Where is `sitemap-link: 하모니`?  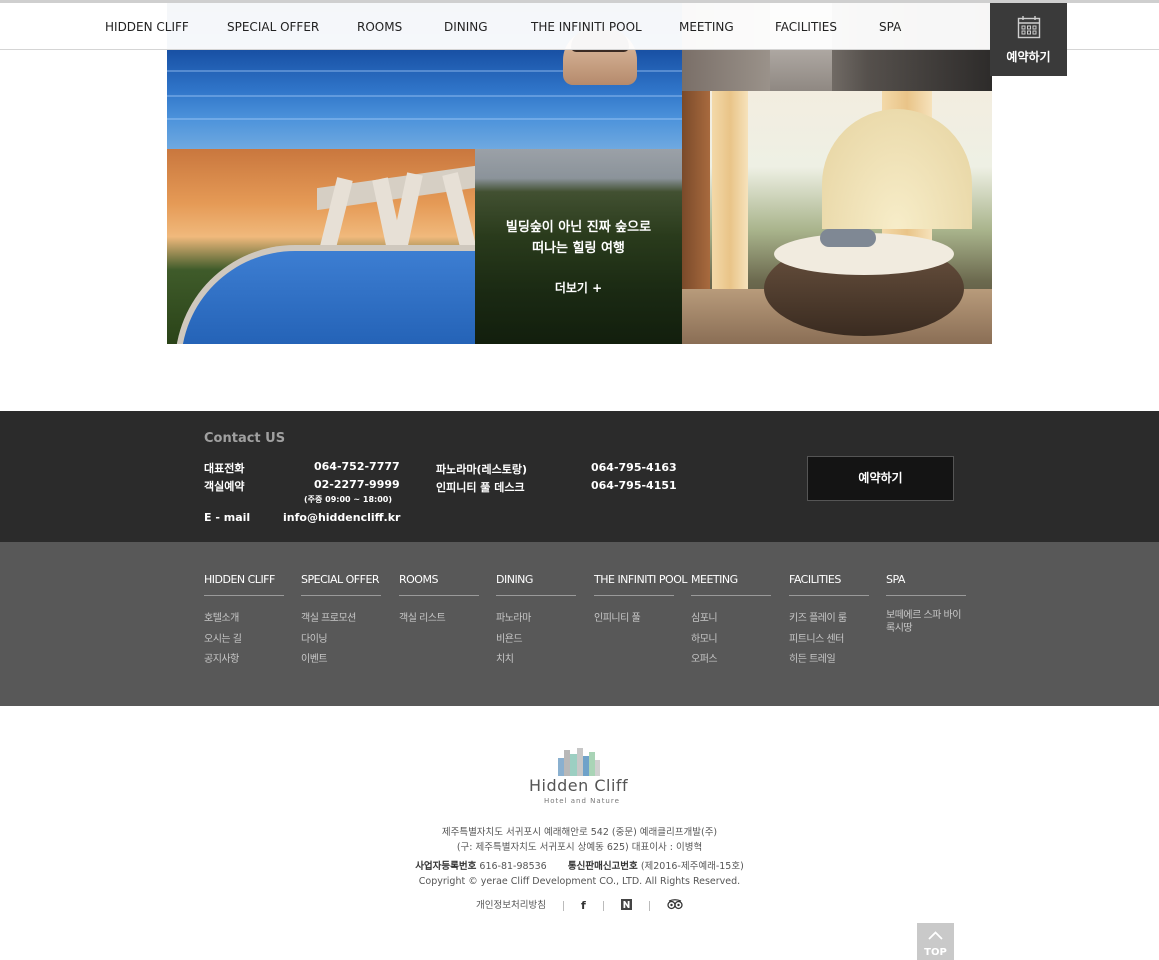 sitemap-link: 하모니 is located at coordinates (731, 640).